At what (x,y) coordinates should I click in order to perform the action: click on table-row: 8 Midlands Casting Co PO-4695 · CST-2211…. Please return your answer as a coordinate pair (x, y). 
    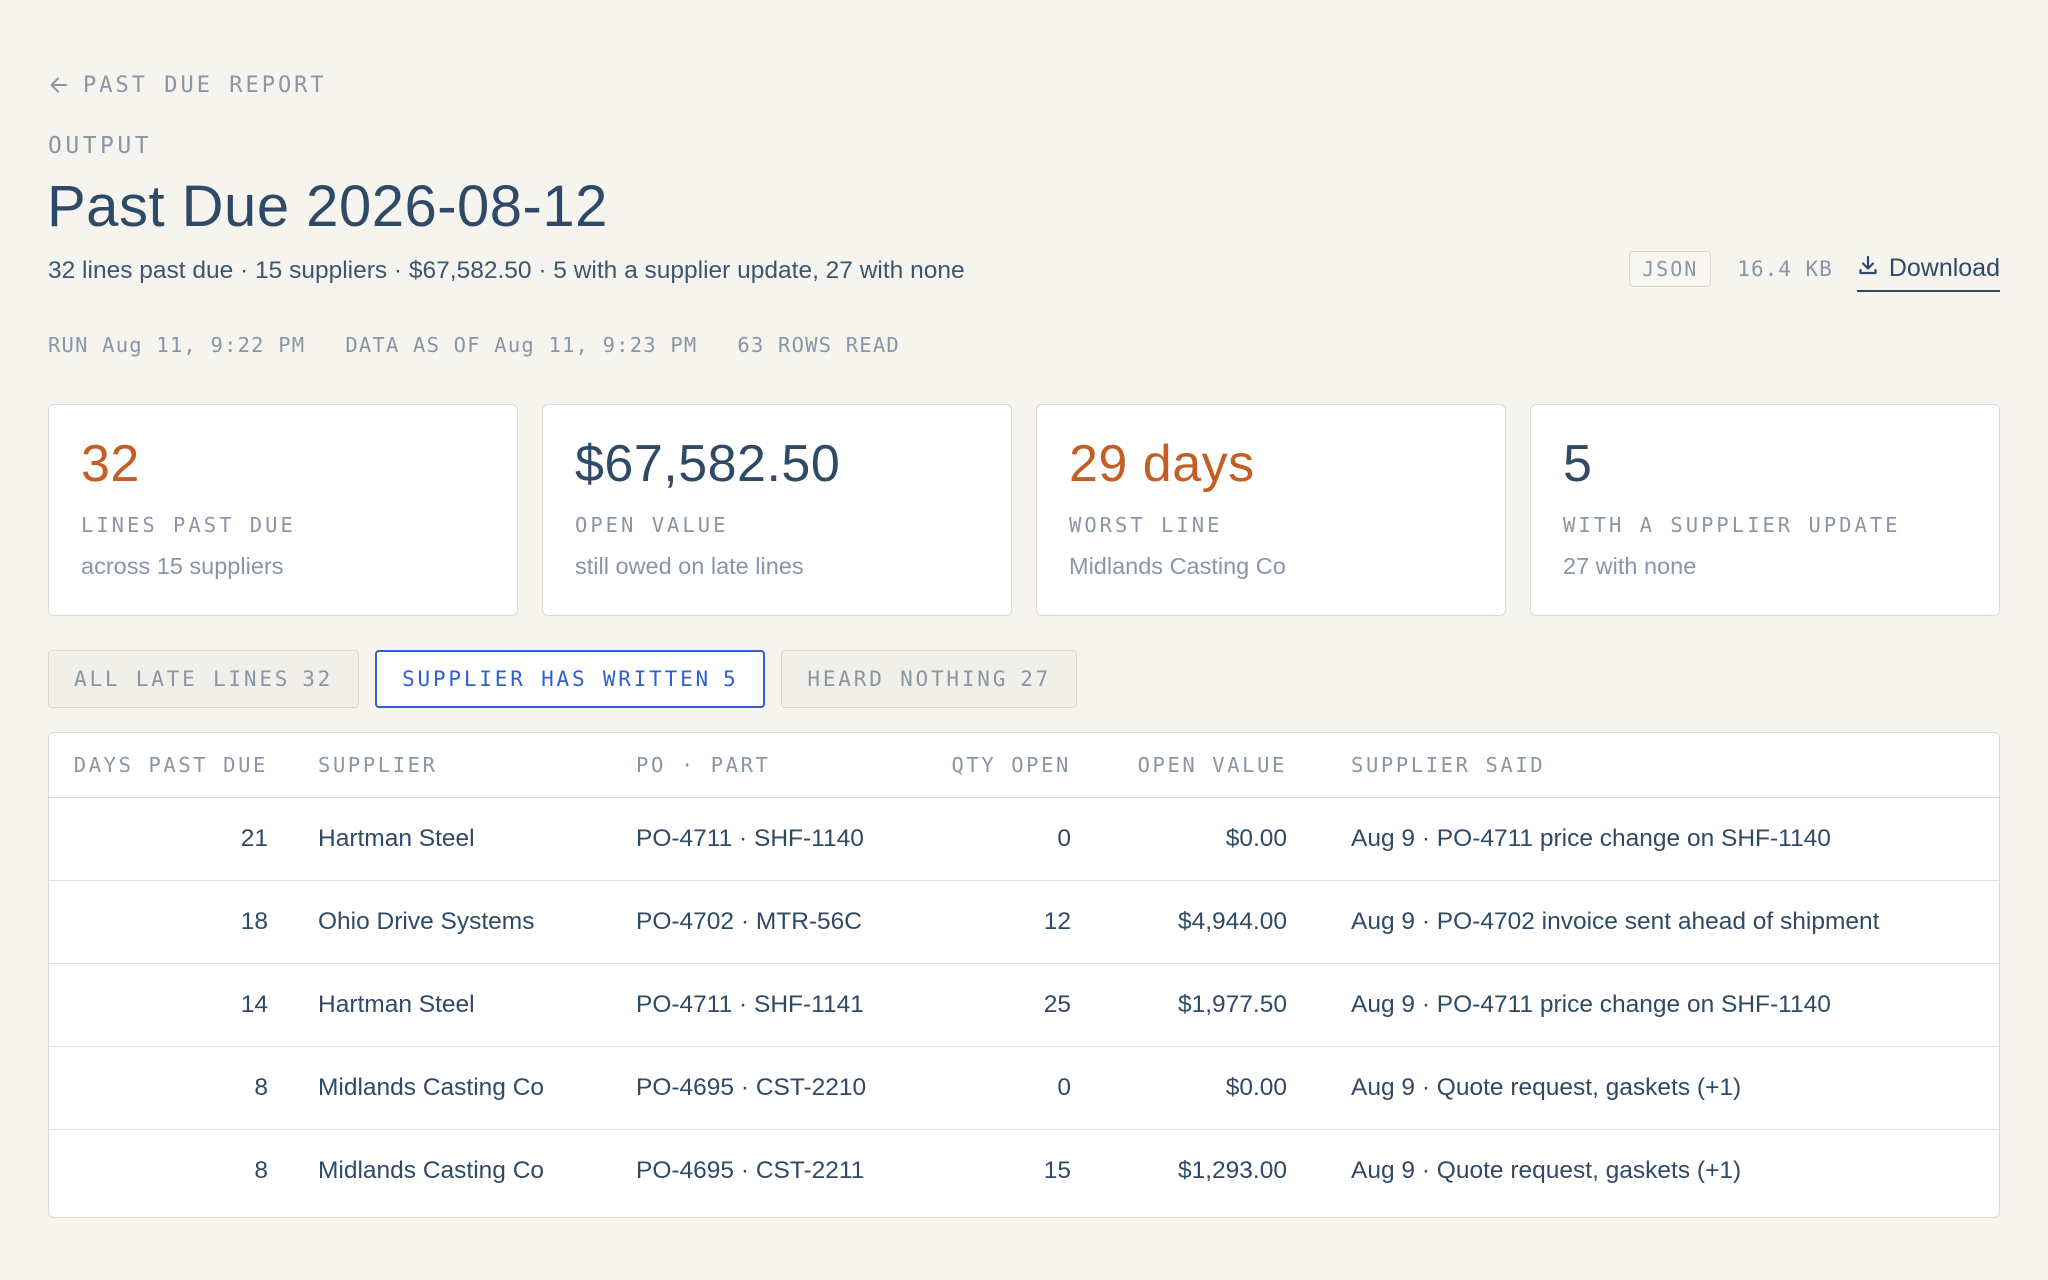
    Looking at the image, I should click on (1024, 1170).